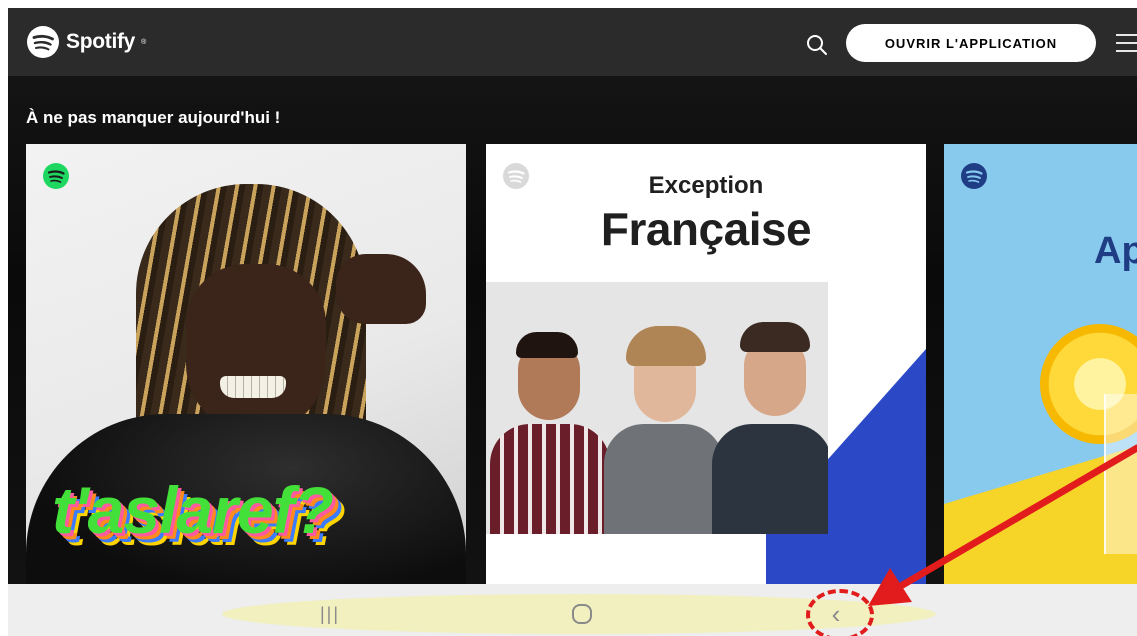 The height and width of the screenshot is (636, 1137). What do you see at coordinates (1040, 364) in the screenshot?
I see `playlist-card-partial: Ap` at bounding box center [1040, 364].